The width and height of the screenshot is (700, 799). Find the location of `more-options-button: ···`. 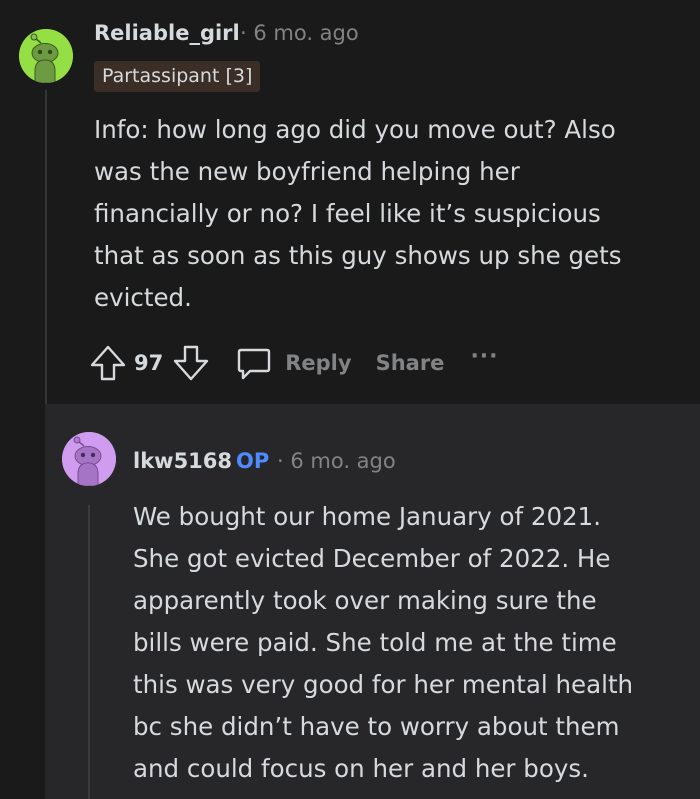

more-options-button: ··· is located at coordinates (484, 357).